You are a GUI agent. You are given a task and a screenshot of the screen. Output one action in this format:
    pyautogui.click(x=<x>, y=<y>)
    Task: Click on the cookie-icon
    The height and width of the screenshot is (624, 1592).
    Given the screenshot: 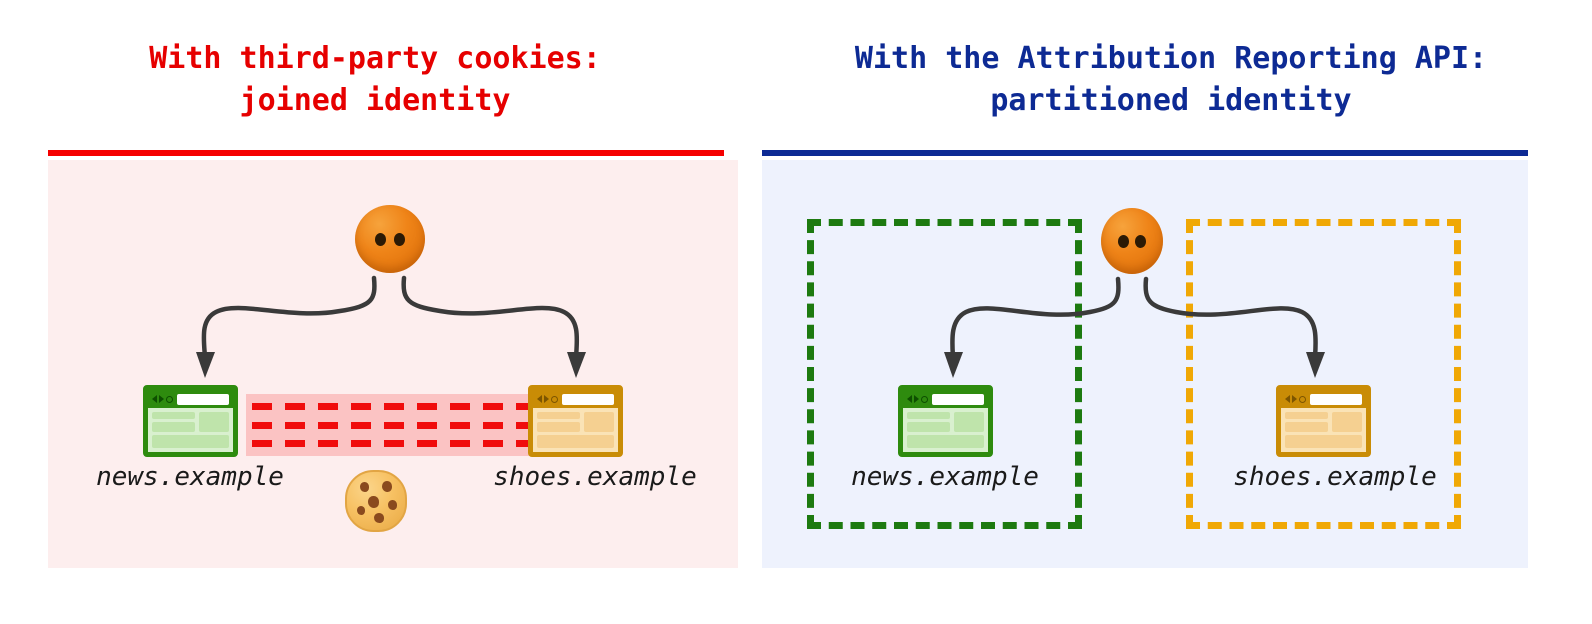 What is the action you would take?
    pyautogui.click(x=376, y=501)
    